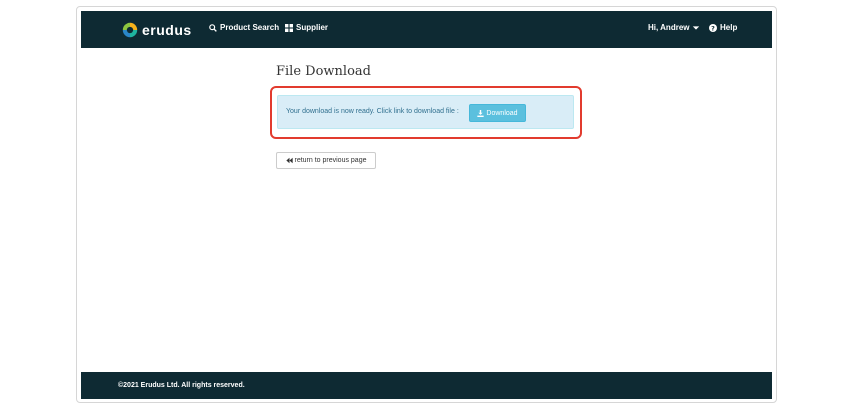  I want to click on nav-supplier: Supplier, so click(306, 27).